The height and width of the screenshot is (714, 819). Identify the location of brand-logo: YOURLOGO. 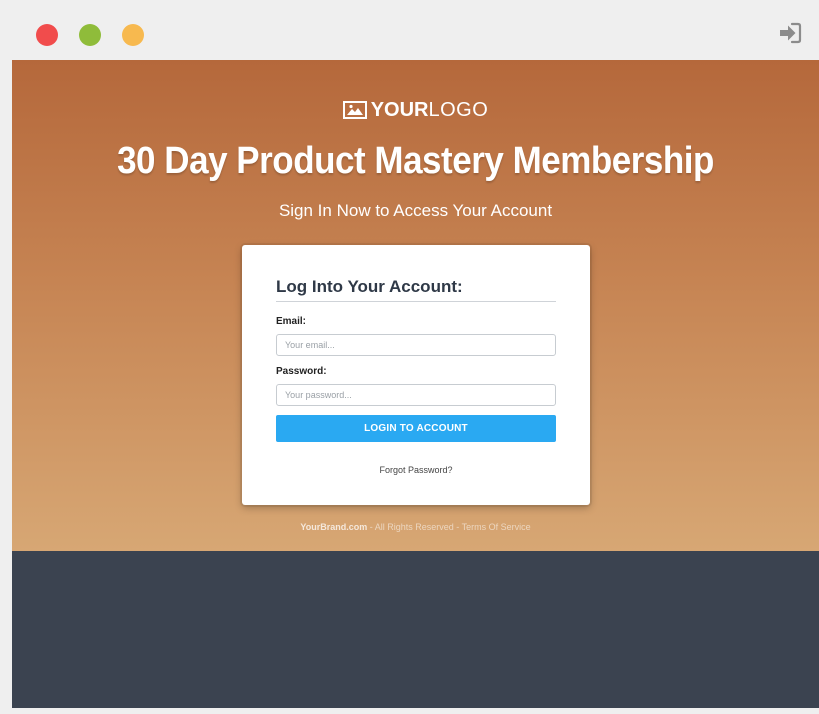
(415, 110).